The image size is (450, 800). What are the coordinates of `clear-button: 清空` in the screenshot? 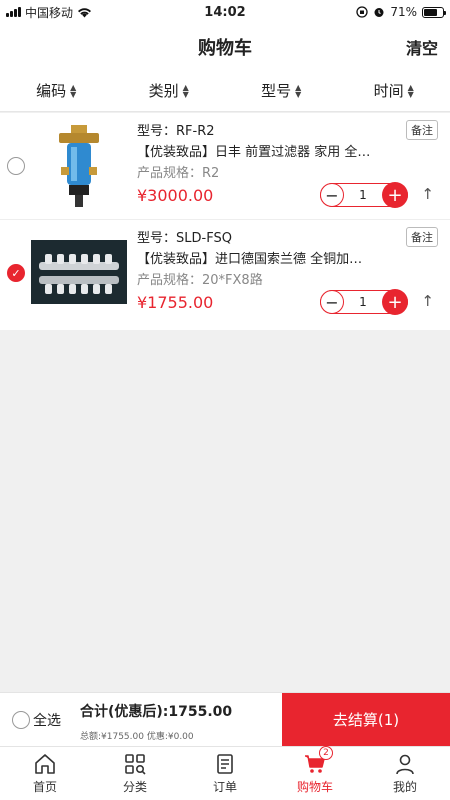 It's located at (422, 47).